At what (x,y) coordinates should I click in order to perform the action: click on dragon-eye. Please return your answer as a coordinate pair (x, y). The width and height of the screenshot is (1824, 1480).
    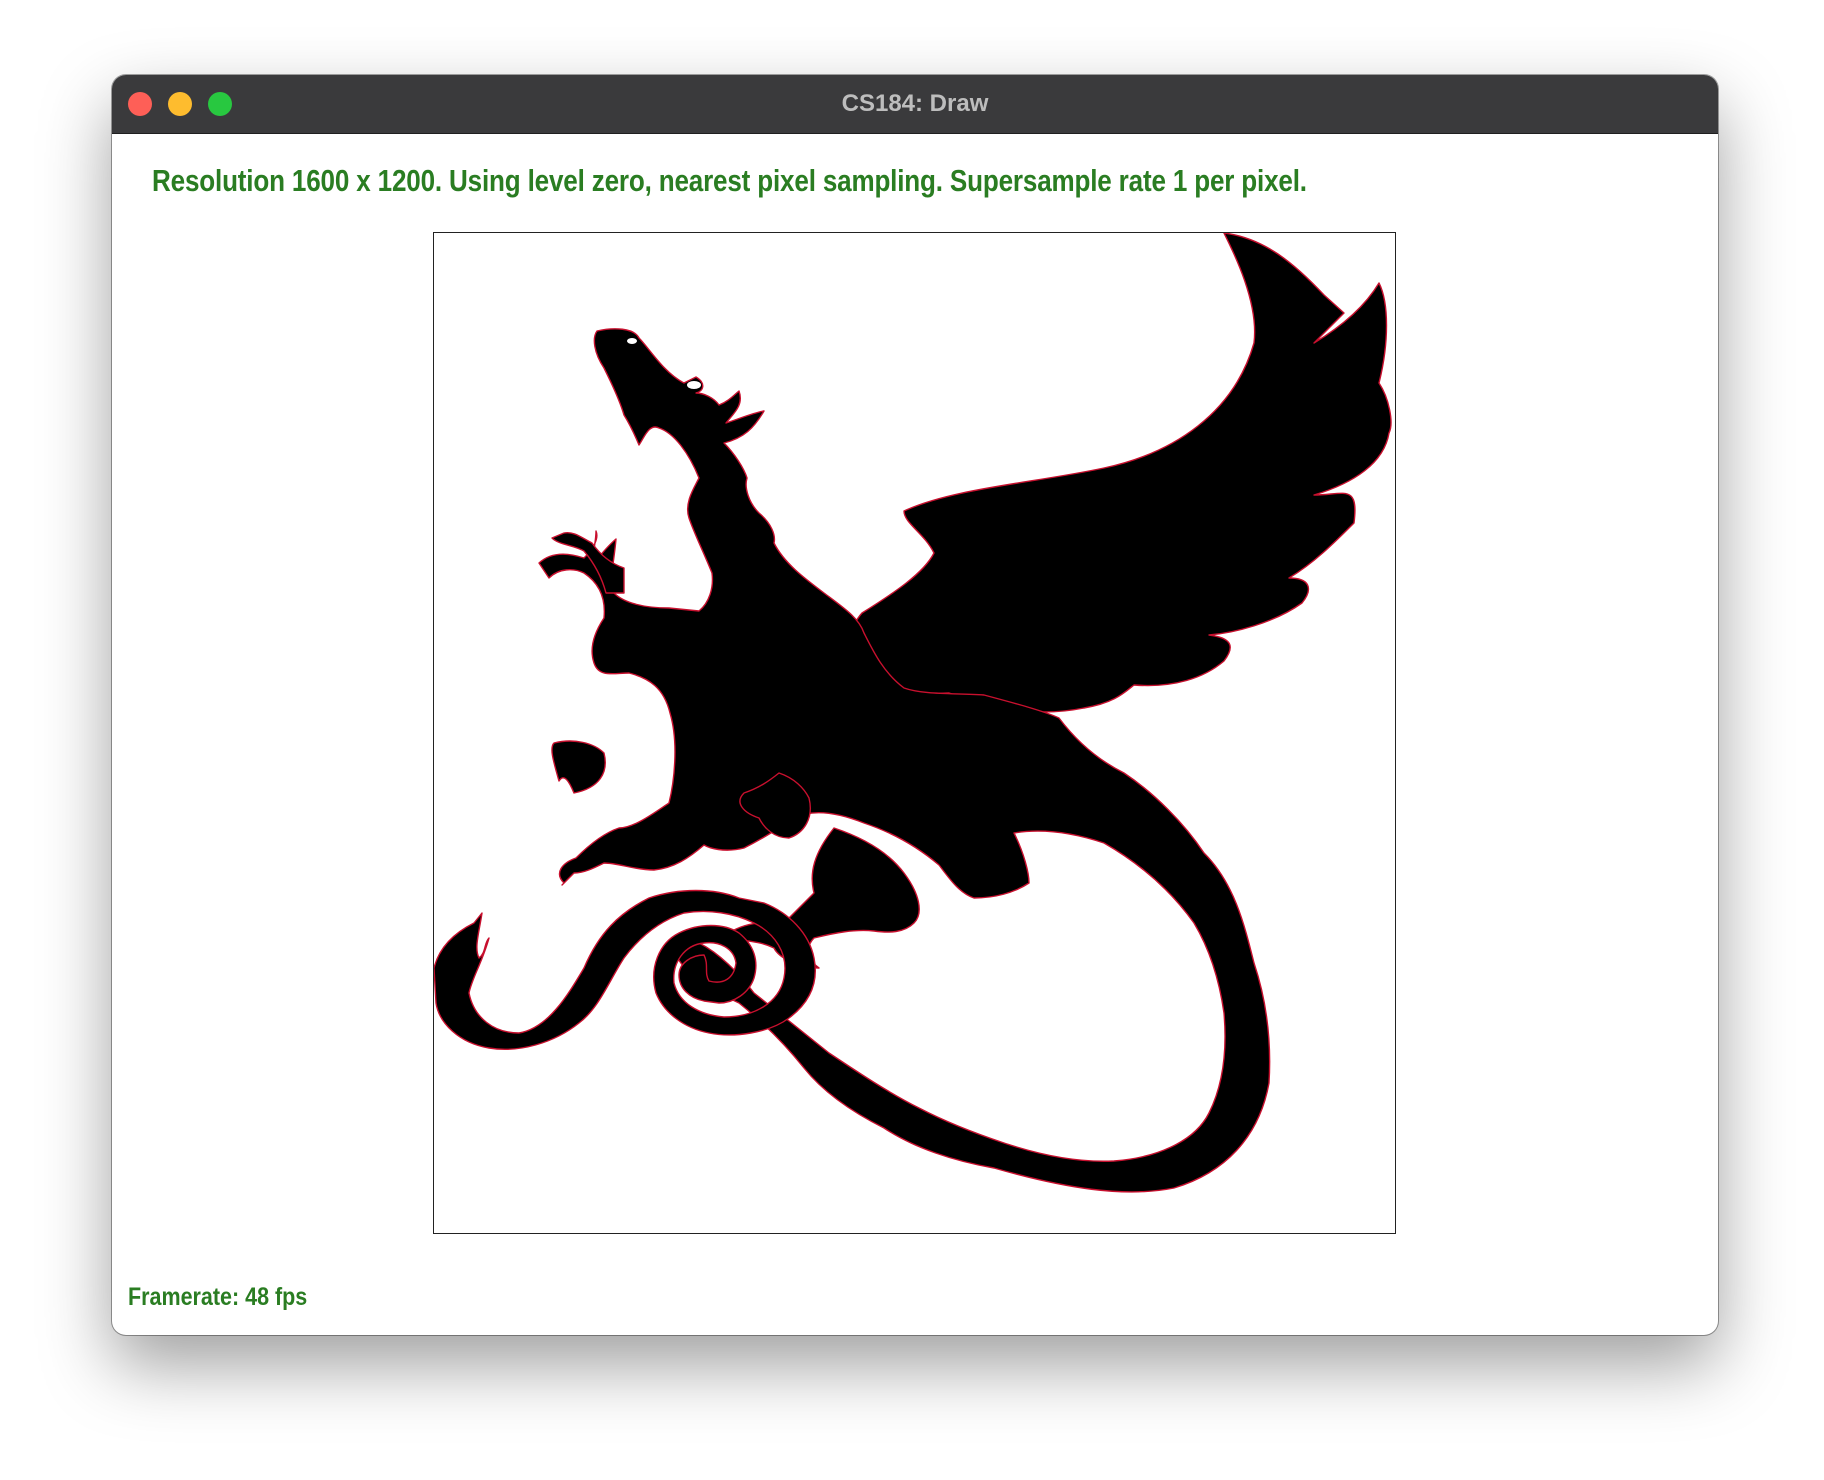
    Looking at the image, I should click on (694, 385).